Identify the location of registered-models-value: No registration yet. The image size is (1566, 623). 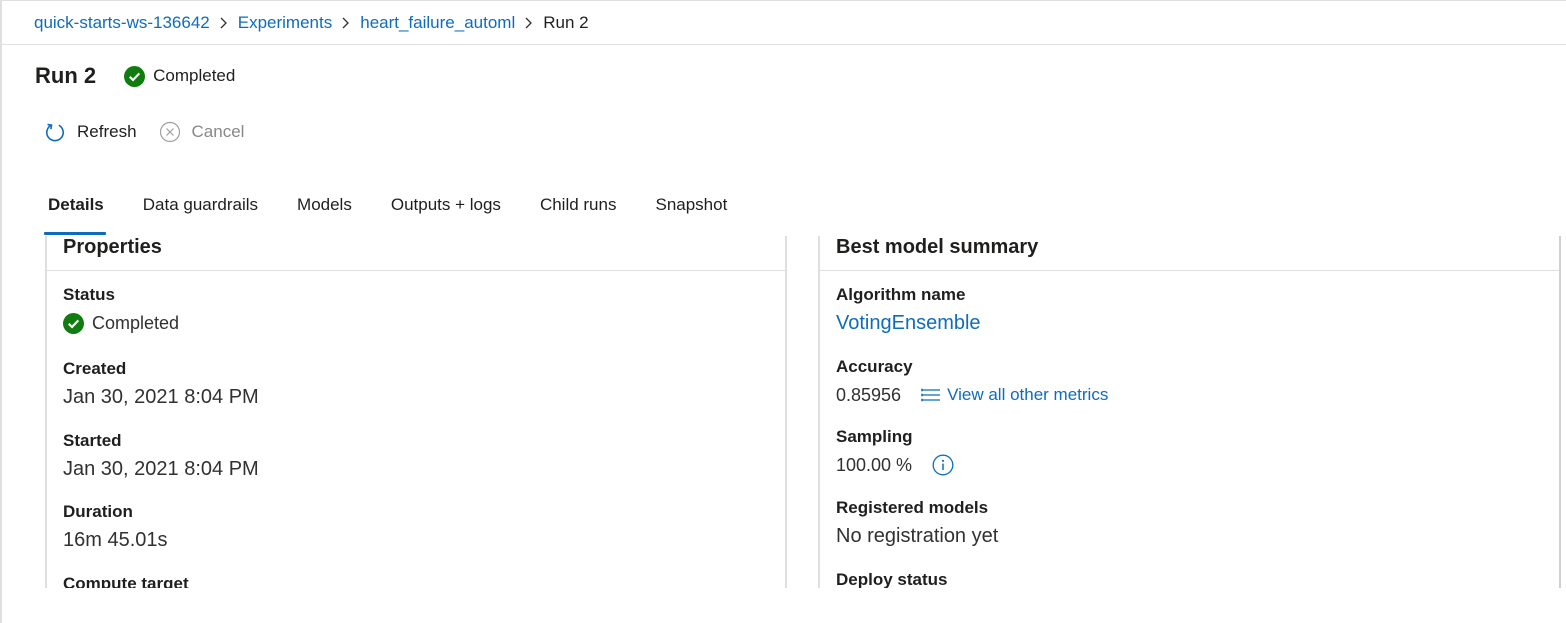
(917, 536).